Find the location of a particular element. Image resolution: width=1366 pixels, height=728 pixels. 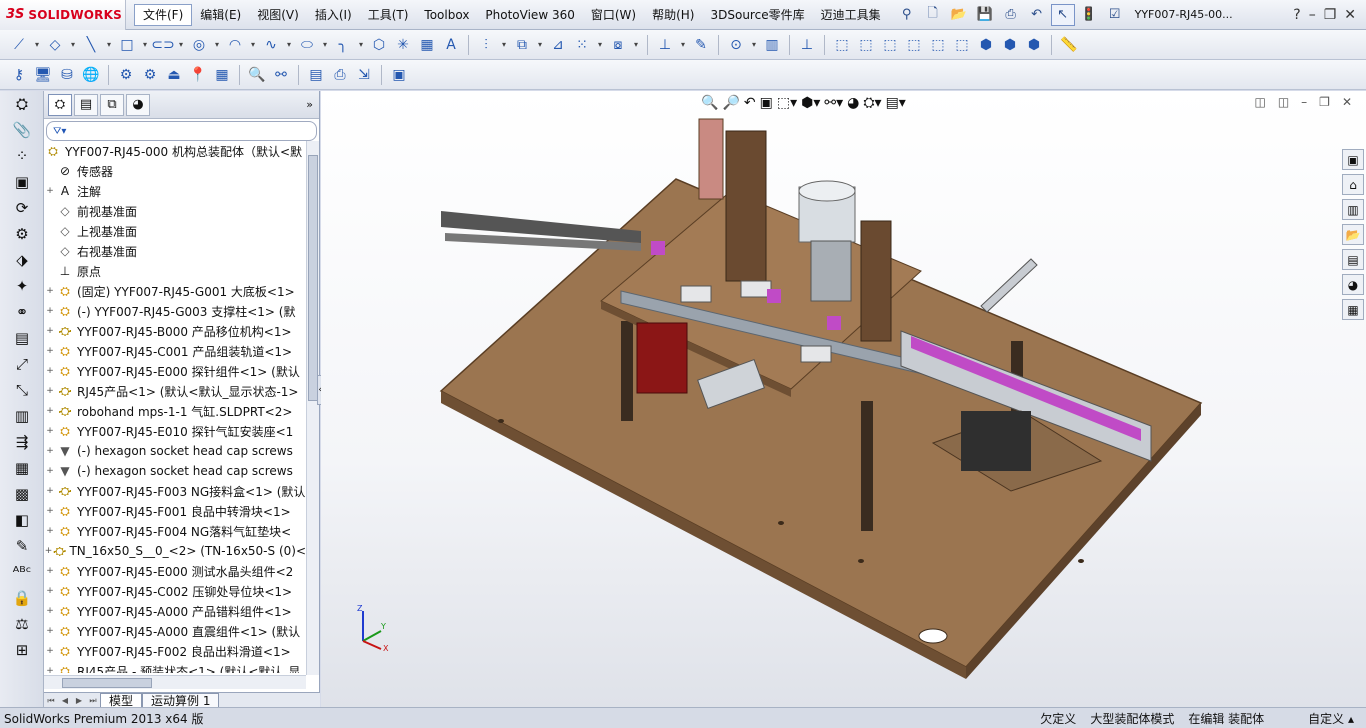

prev-tab-icon: ◀ is located at coordinates (65, 701).